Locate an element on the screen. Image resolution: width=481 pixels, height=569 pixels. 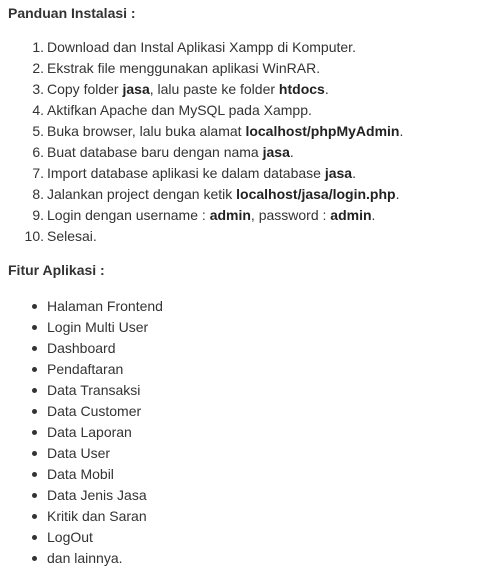
features-heading: Fitur Aplikasi : is located at coordinates (56, 270).